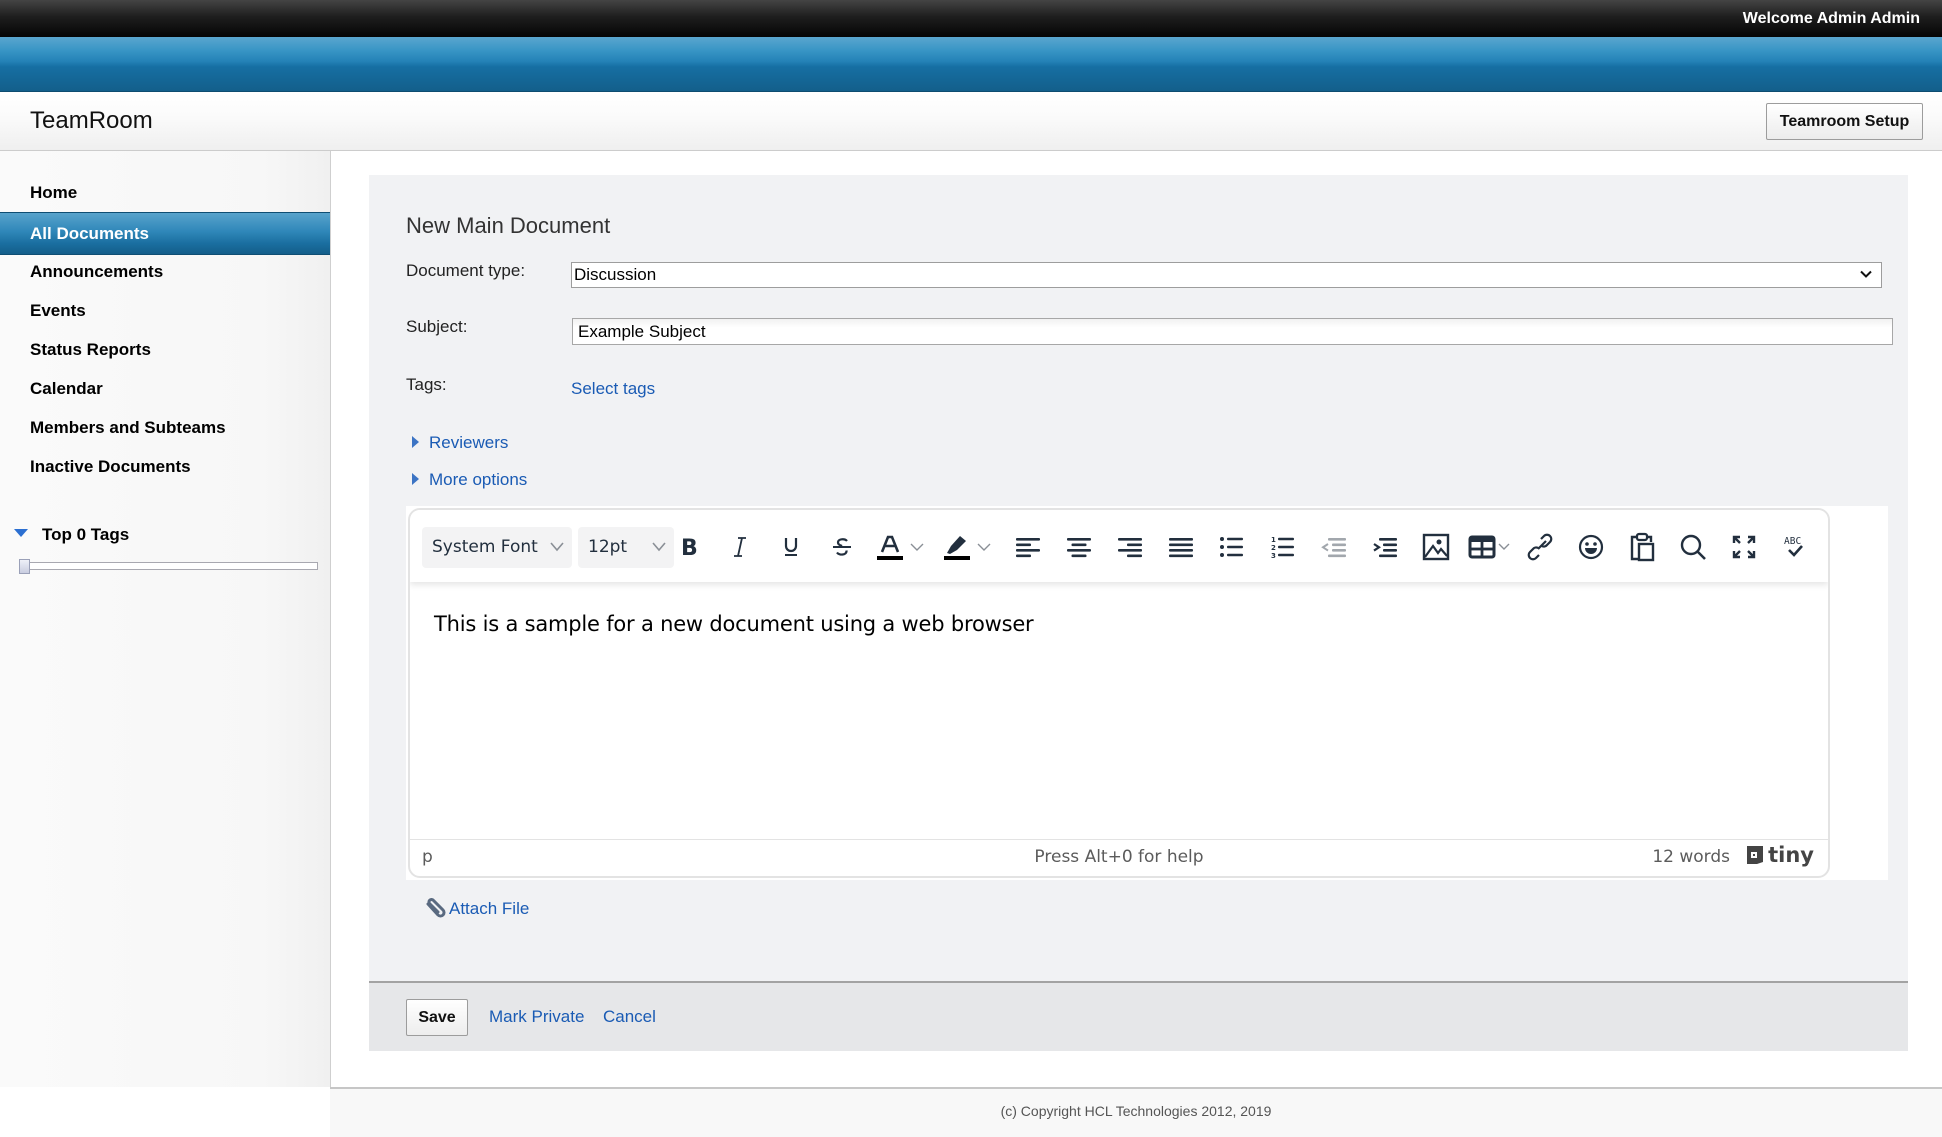 The height and width of the screenshot is (1137, 1942). Describe the element at coordinates (1691, 857) in the screenshot. I see `word-count: 12 words` at that location.